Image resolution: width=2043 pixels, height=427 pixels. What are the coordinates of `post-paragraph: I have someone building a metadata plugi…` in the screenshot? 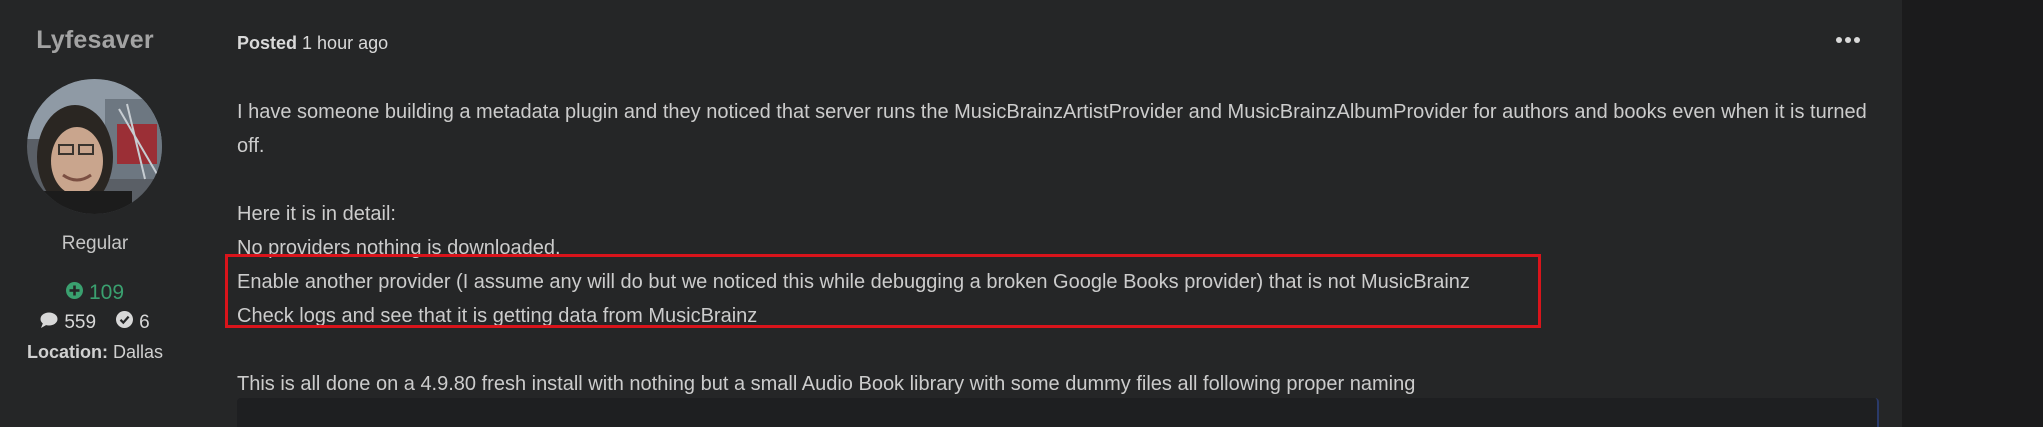 It's located at (1052, 129).